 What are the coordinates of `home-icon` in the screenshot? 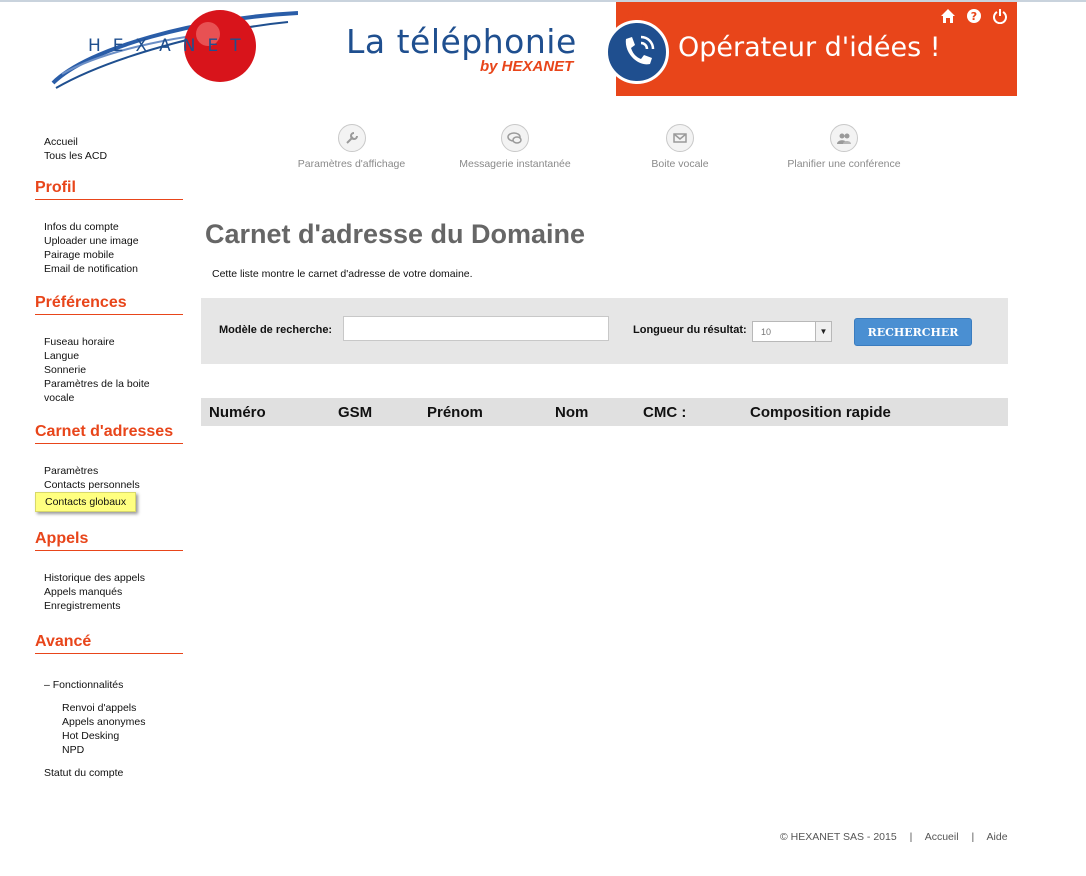 It's located at (948, 16).